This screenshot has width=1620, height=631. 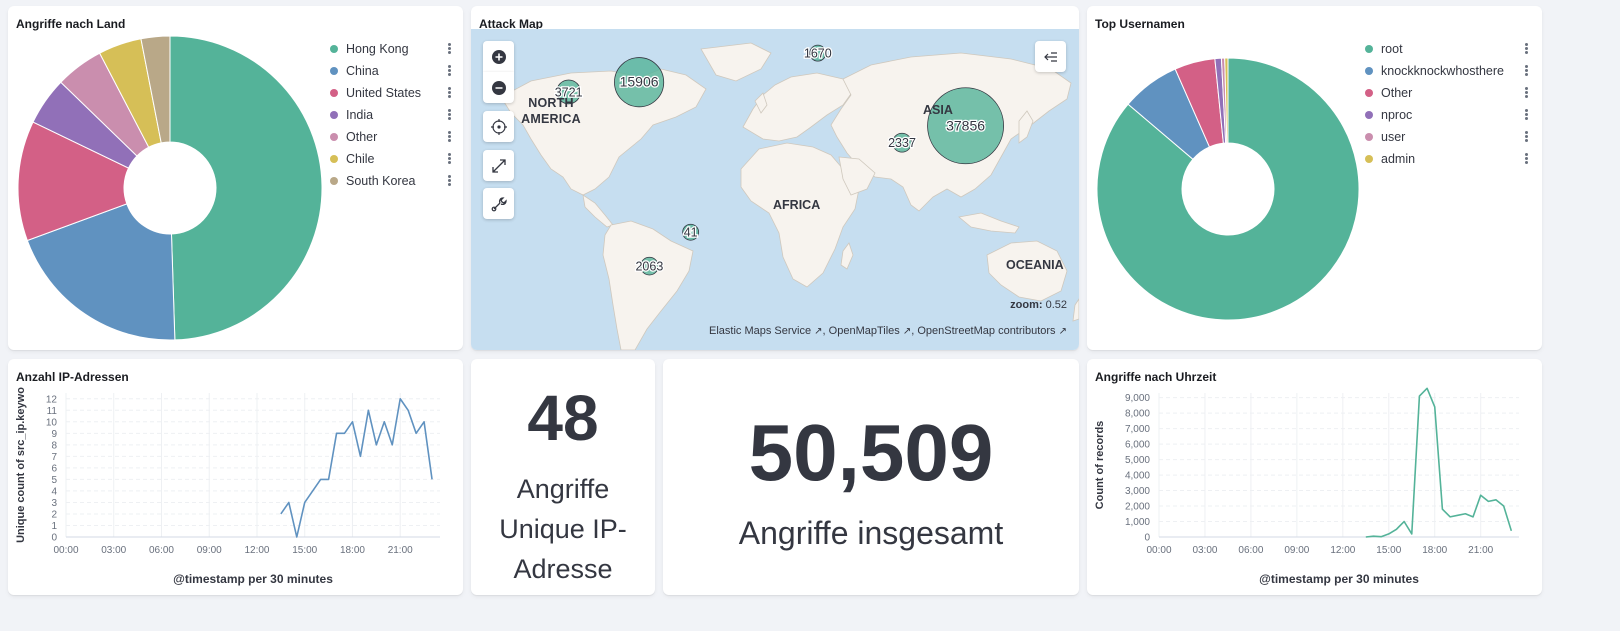 What do you see at coordinates (1447, 49) in the screenshot?
I see `legend-item-root: root` at bounding box center [1447, 49].